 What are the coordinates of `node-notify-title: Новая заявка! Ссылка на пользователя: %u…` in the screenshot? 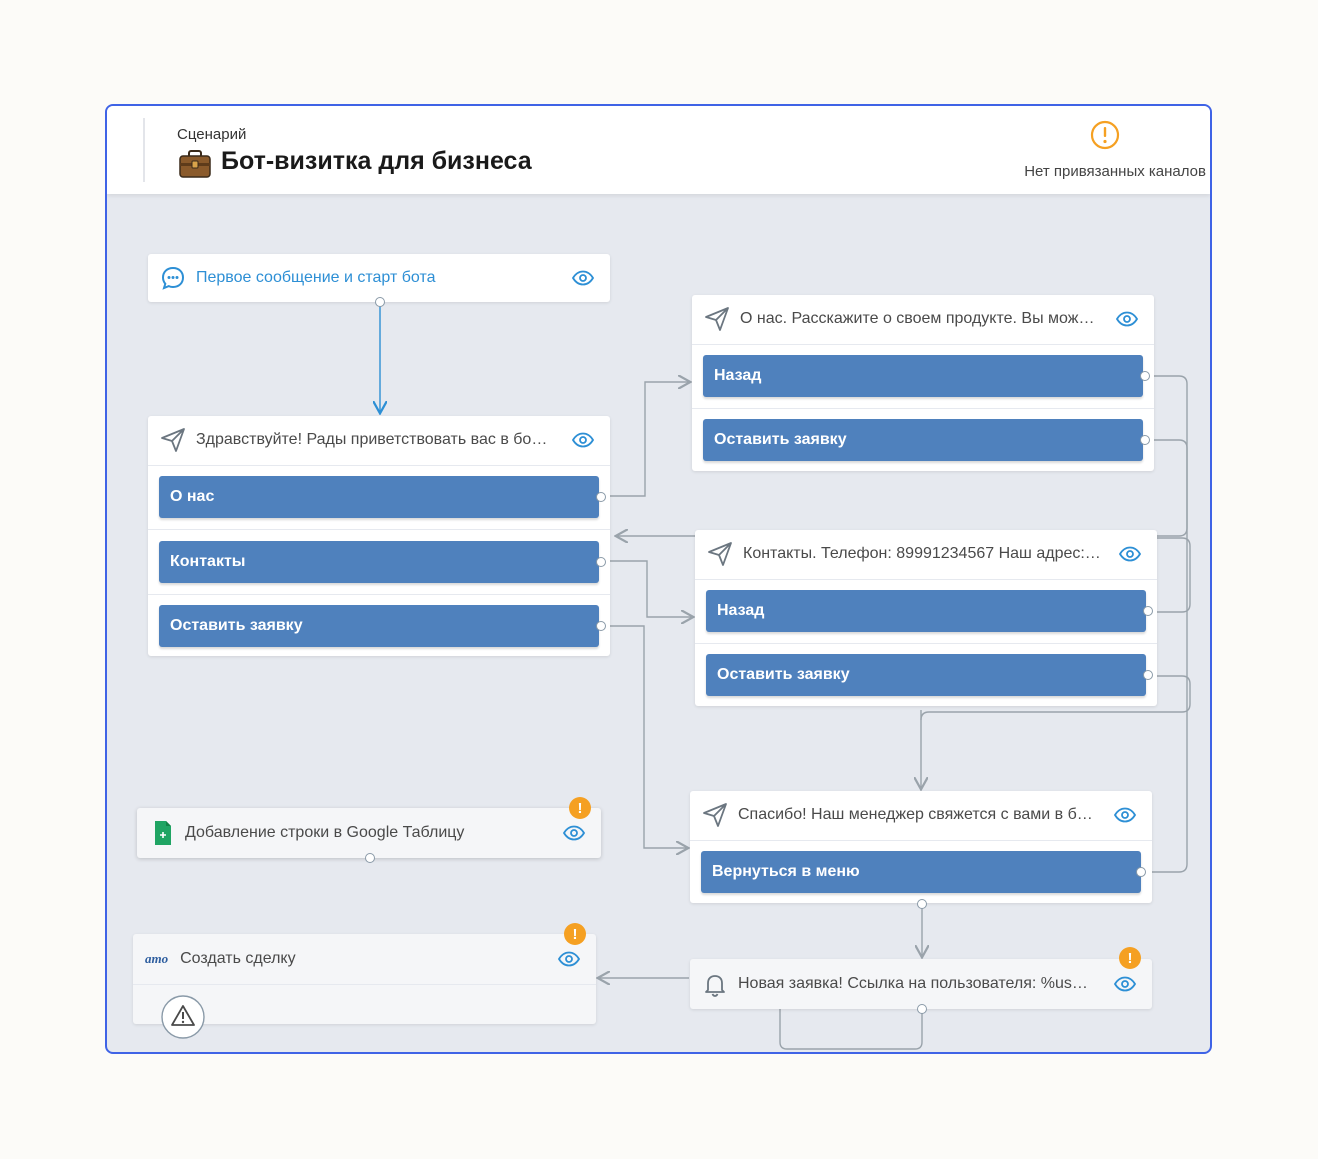 It's located at (913, 983).